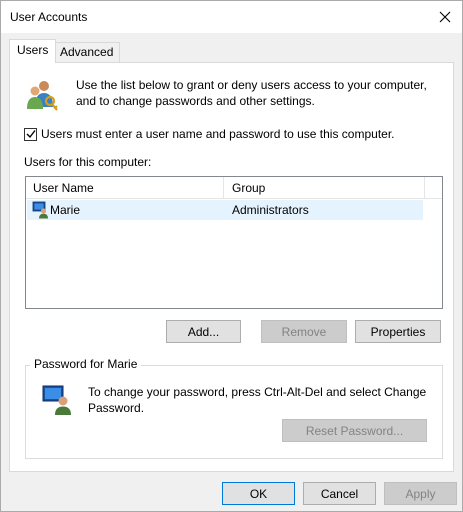 The width and height of the screenshot is (463, 512). I want to click on column-header-group: Group, so click(325, 188).